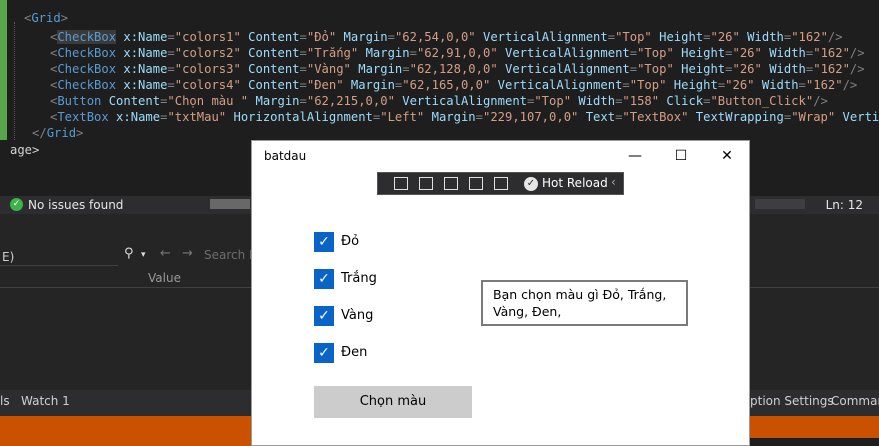 This screenshot has height=446, width=879. What do you see at coordinates (476, 183) in the screenshot?
I see `track-focus-icon` at bounding box center [476, 183].